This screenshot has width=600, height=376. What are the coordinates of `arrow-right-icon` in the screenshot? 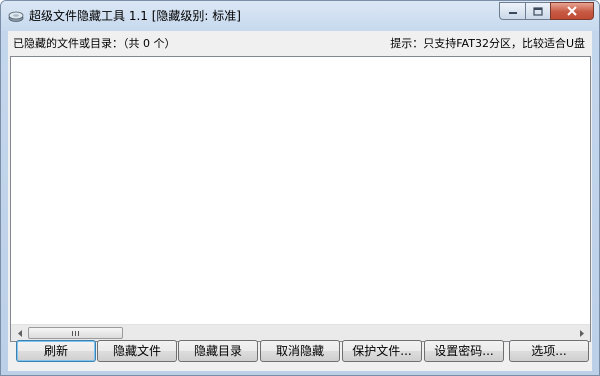 It's located at (581, 333).